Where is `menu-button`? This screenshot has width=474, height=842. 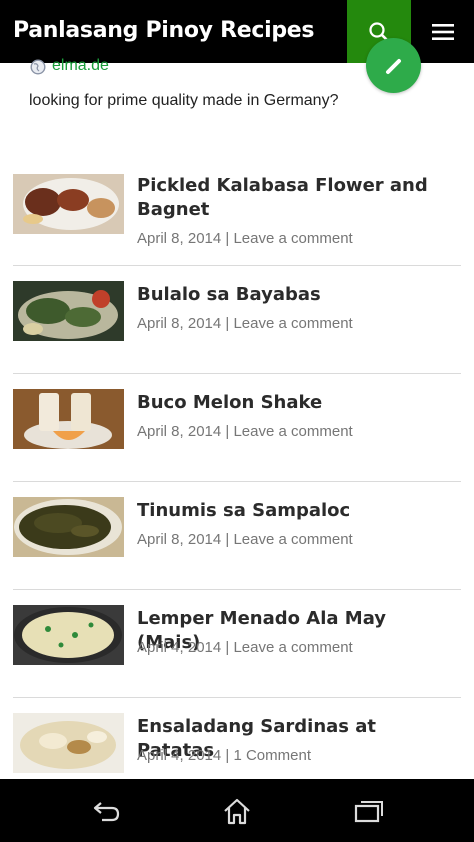 menu-button is located at coordinates (442, 31).